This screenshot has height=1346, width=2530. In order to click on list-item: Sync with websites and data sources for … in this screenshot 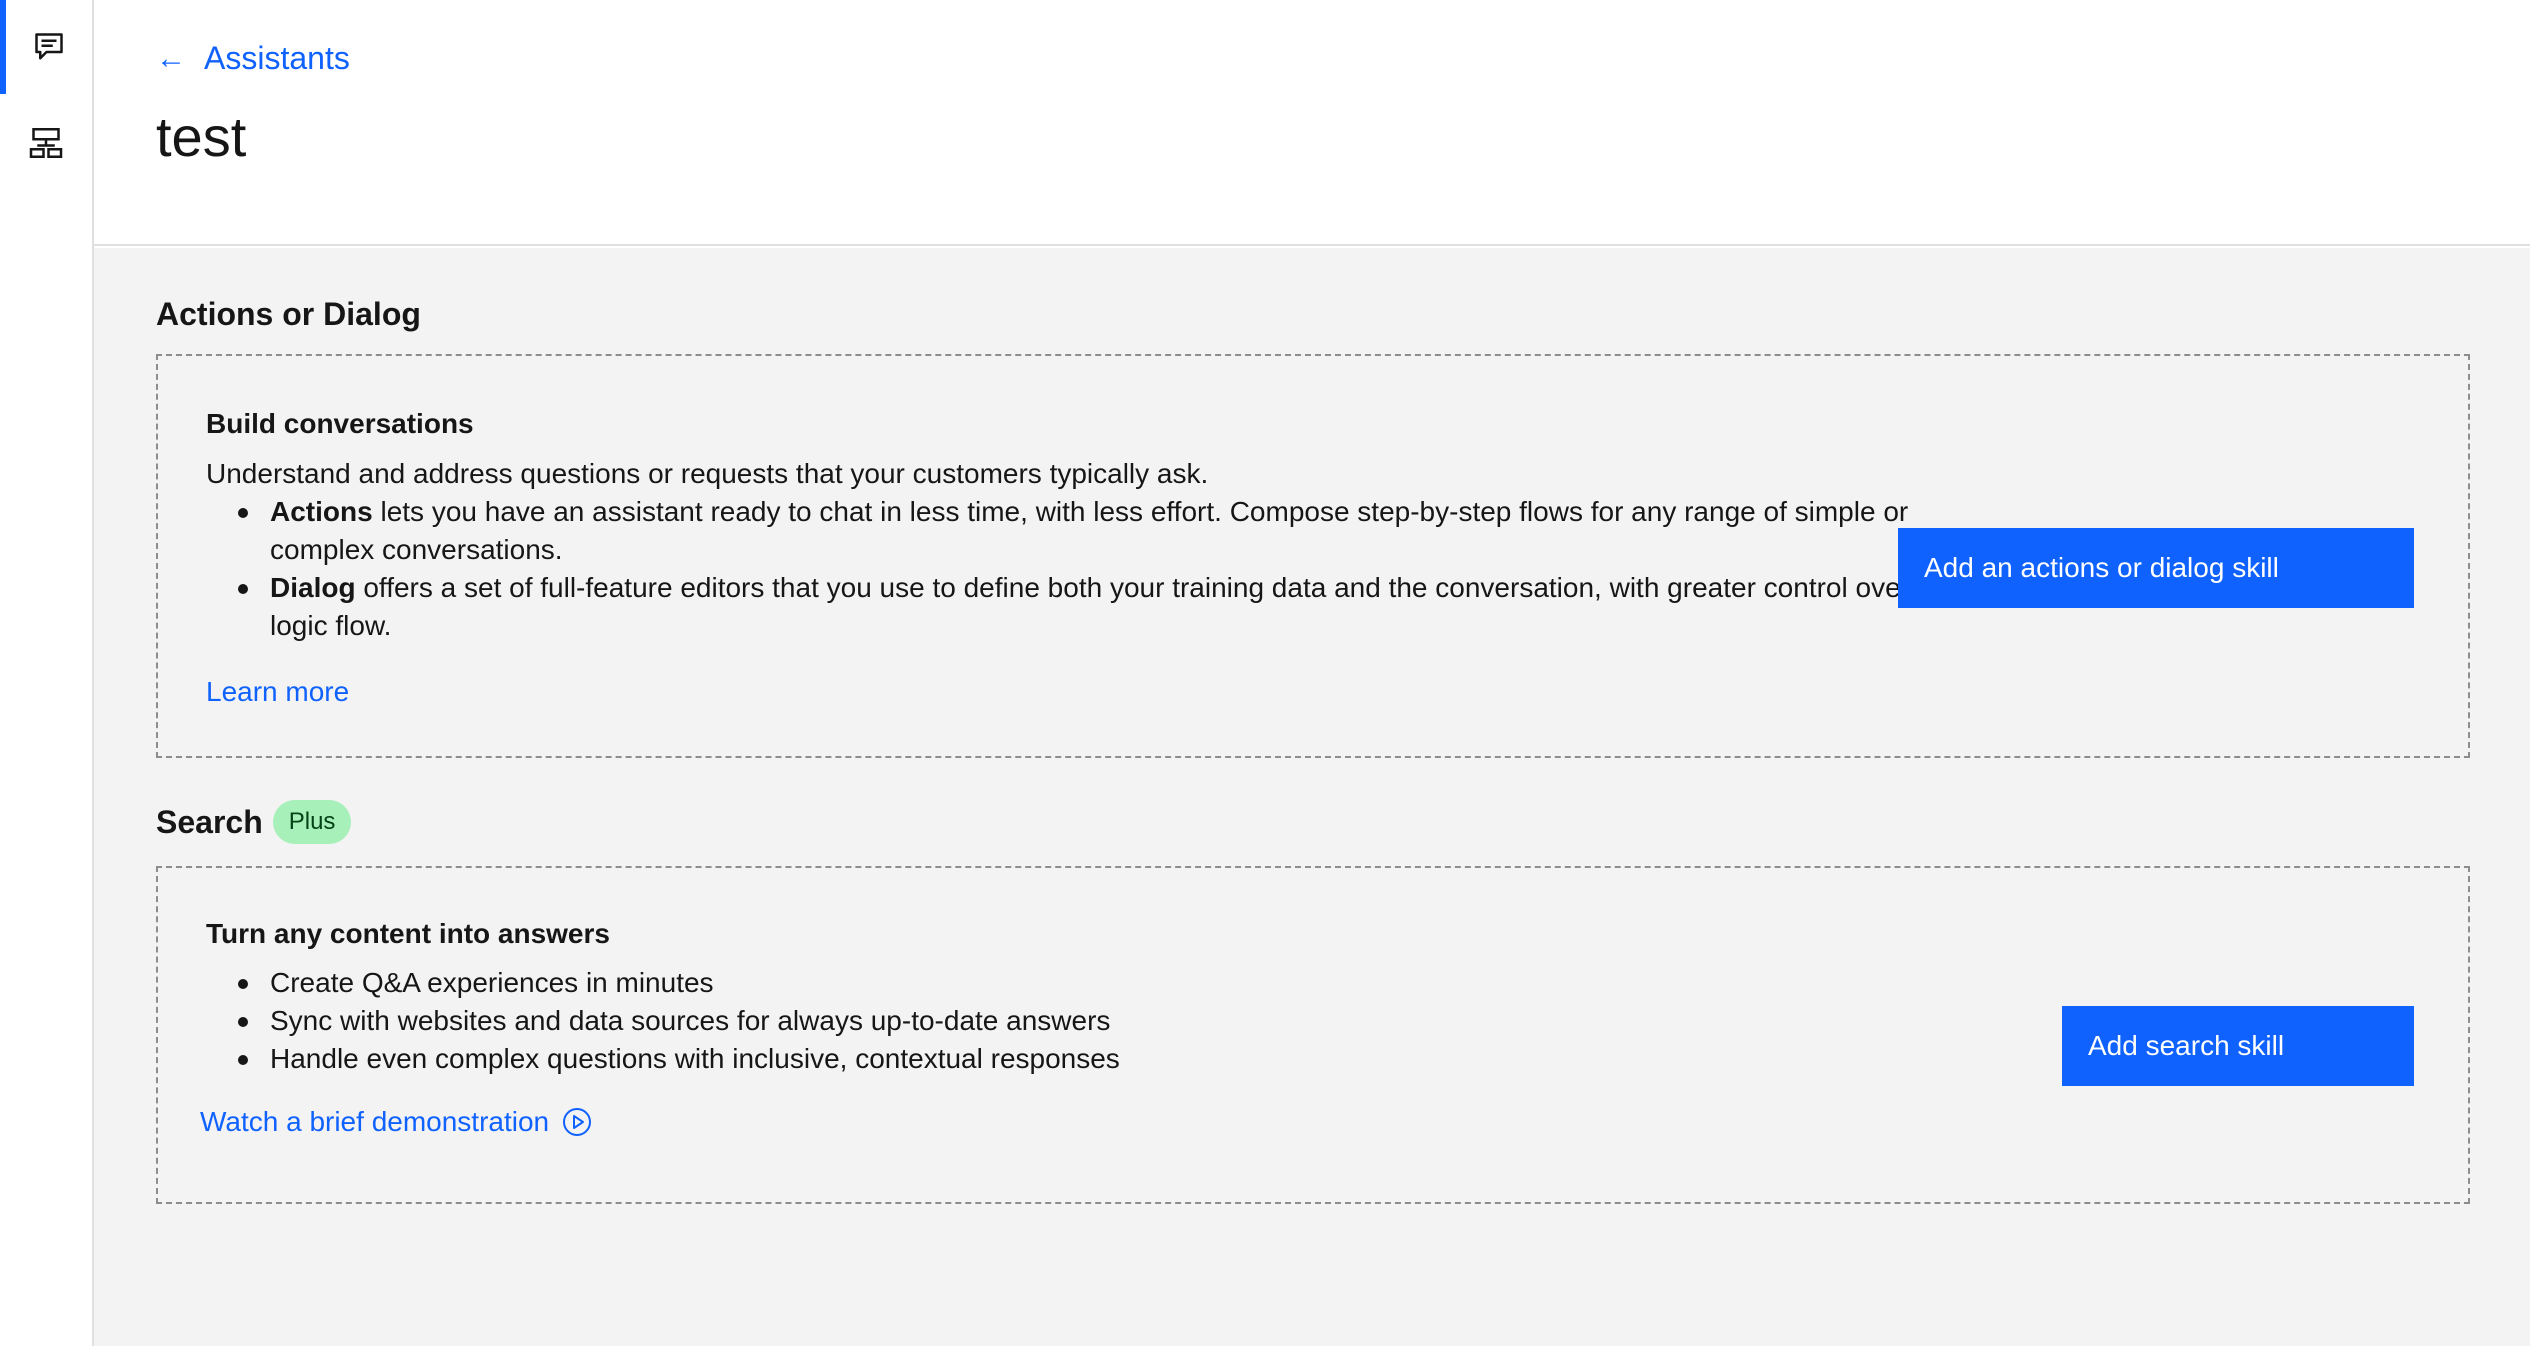, I will do `click(906, 1021)`.